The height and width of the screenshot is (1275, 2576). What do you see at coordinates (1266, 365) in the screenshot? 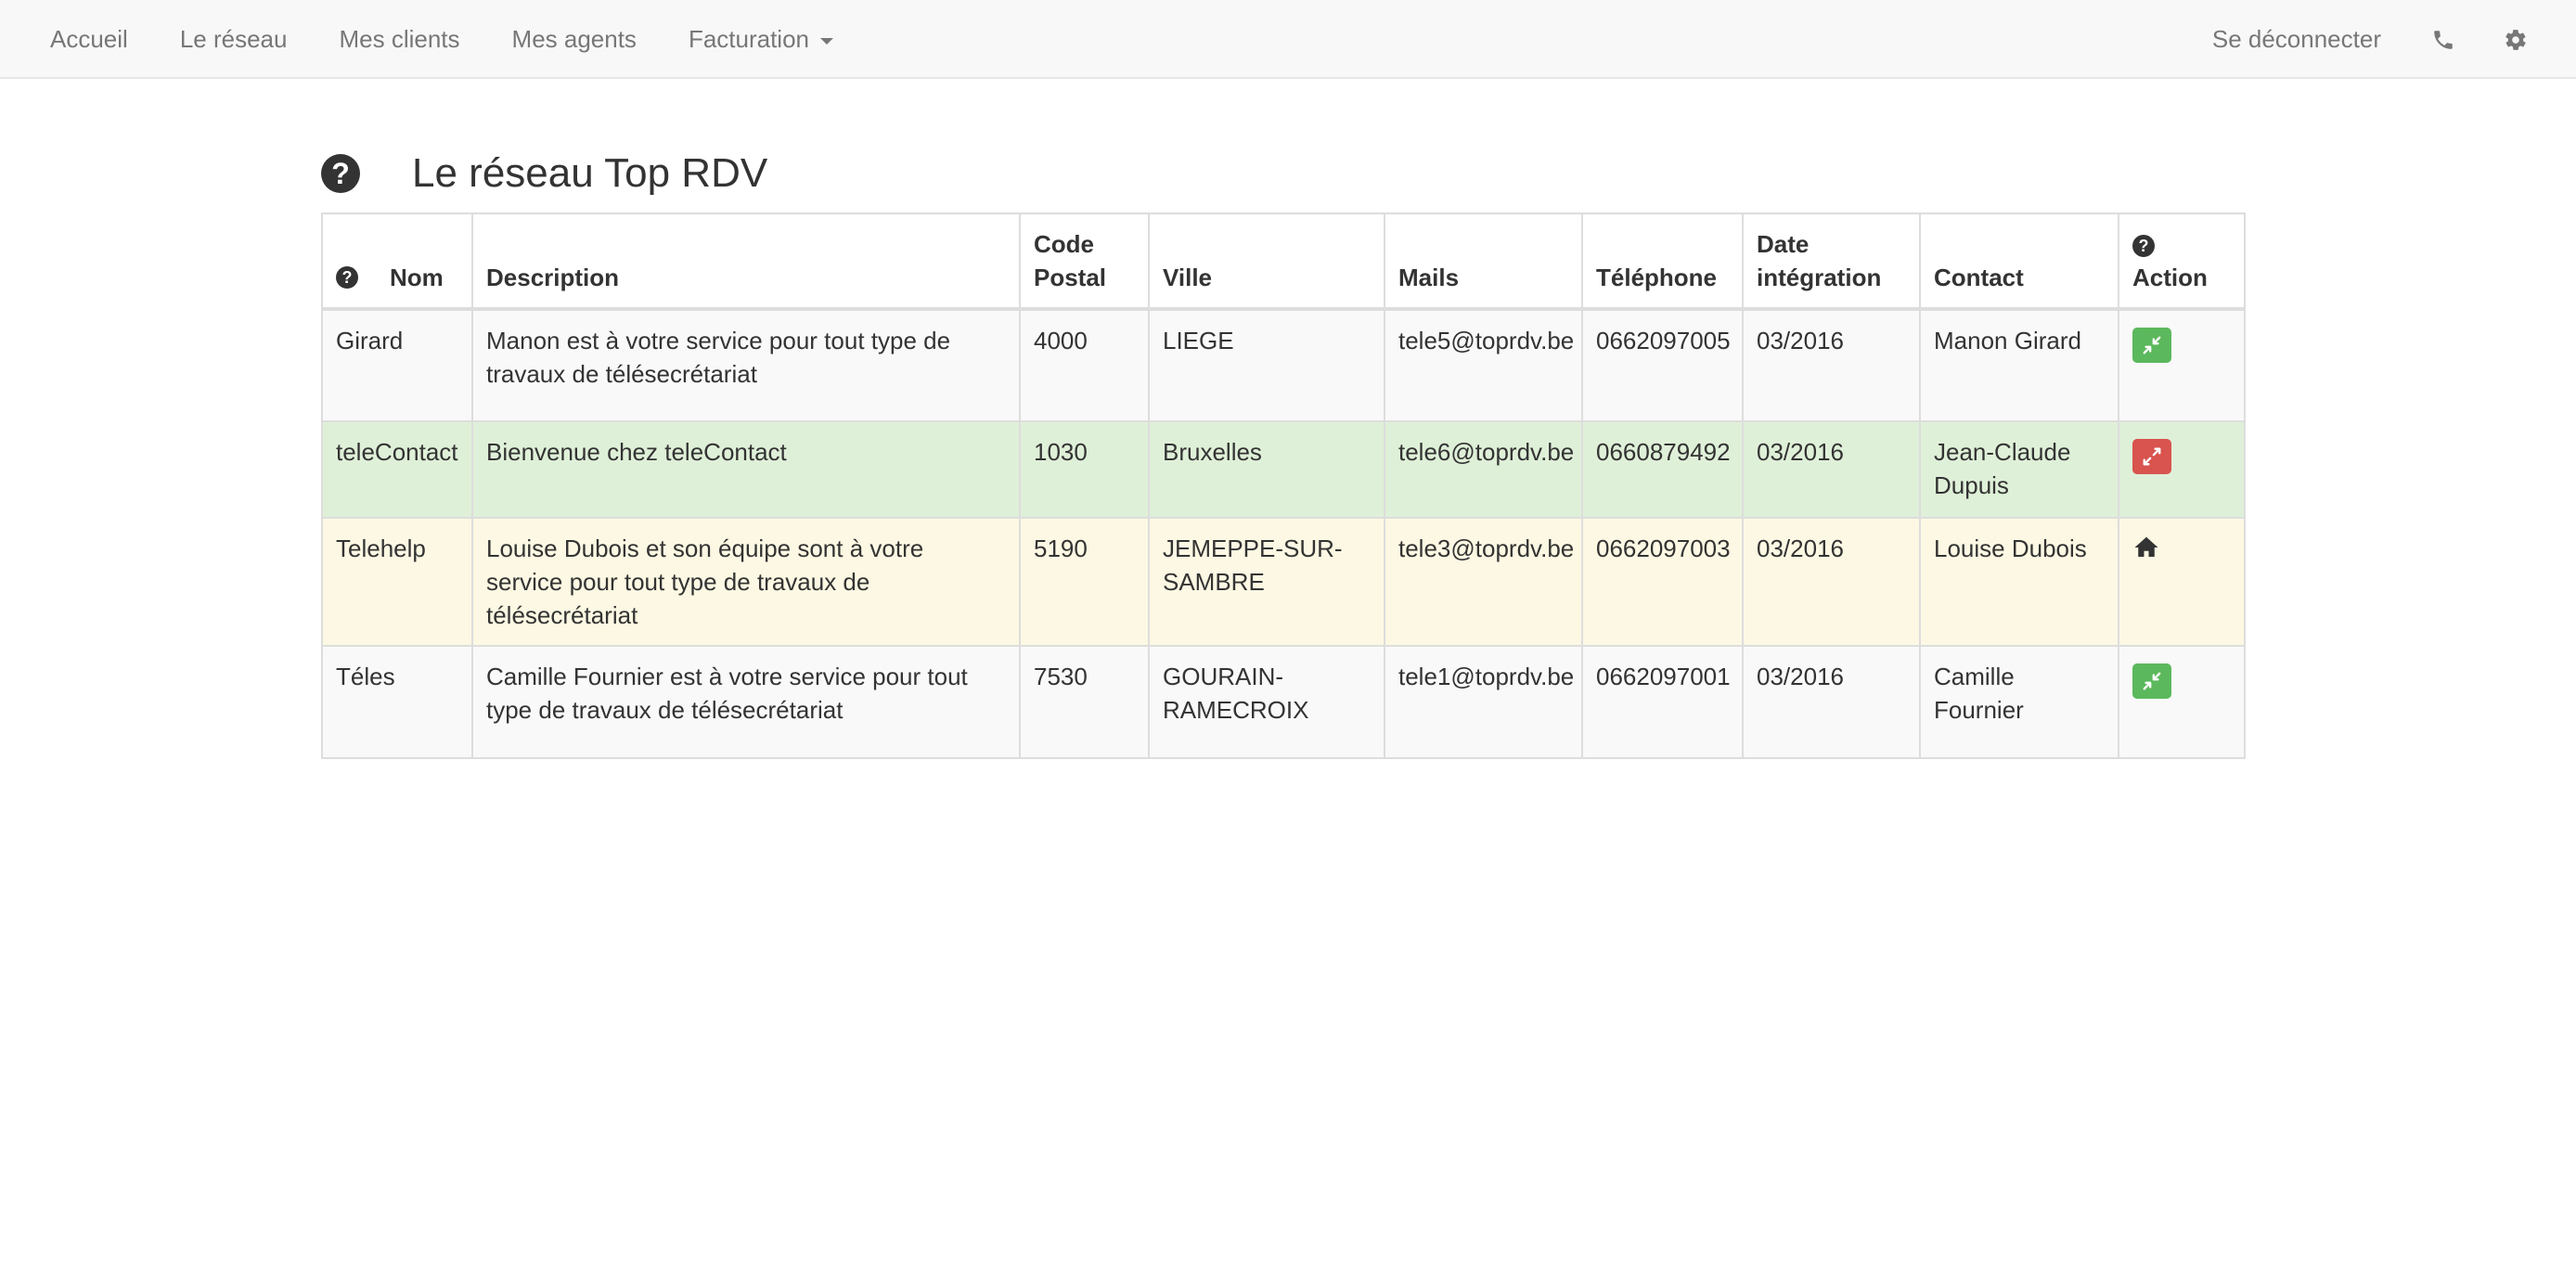
I see `cell-ville: LIEGE` at bounding box center [1266, 365].